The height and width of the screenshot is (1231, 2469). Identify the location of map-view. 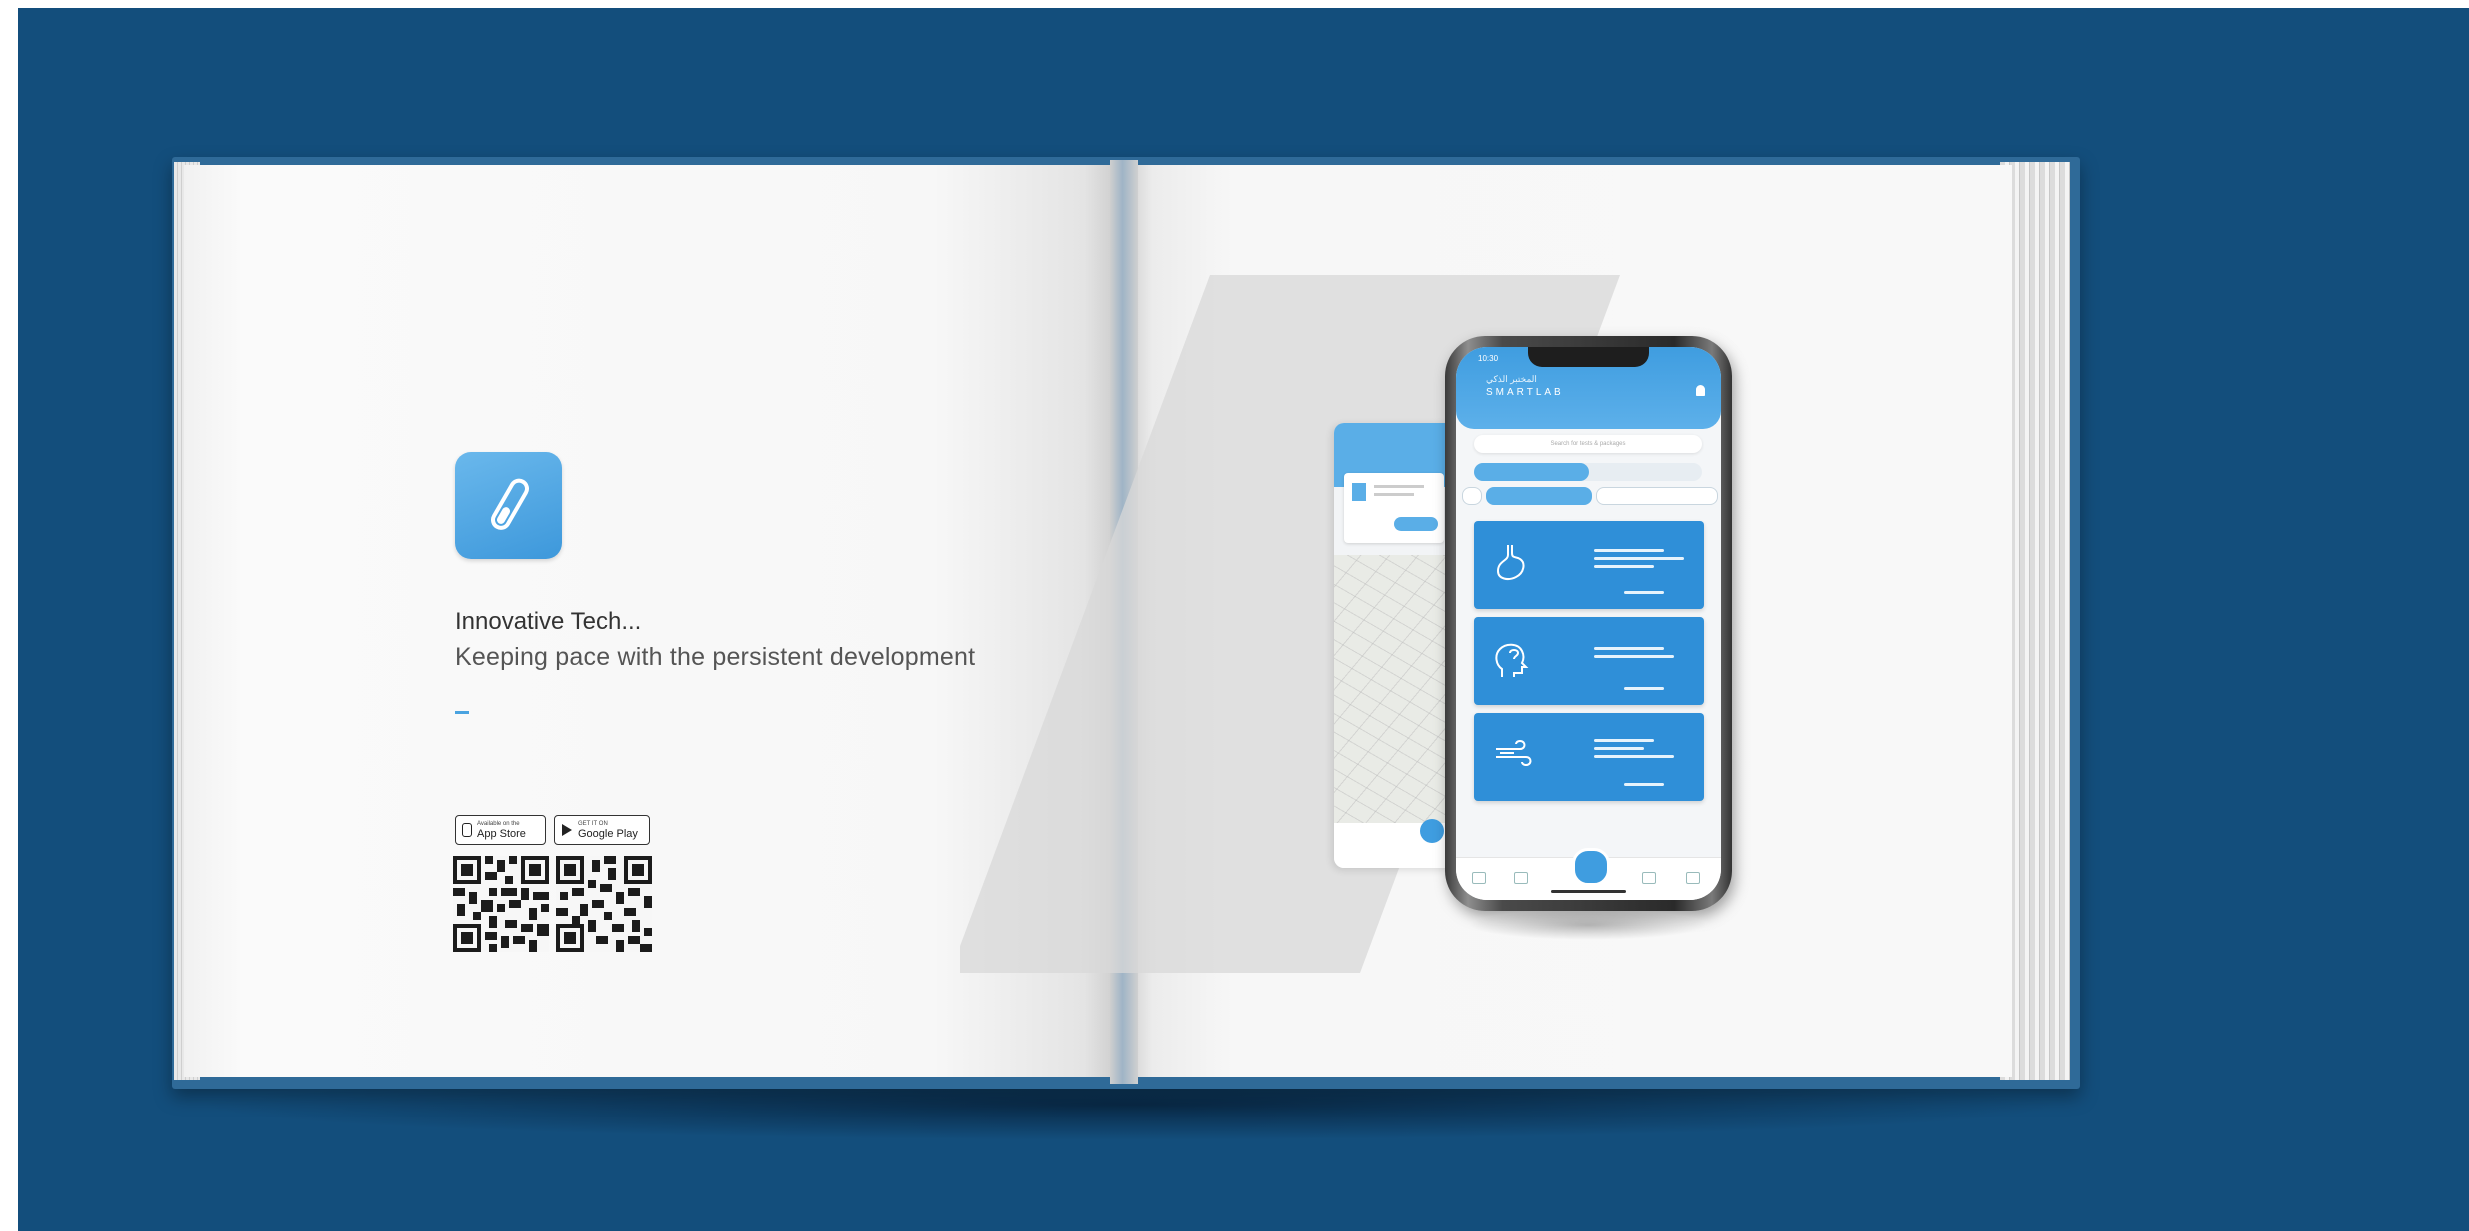
(1392, 690).